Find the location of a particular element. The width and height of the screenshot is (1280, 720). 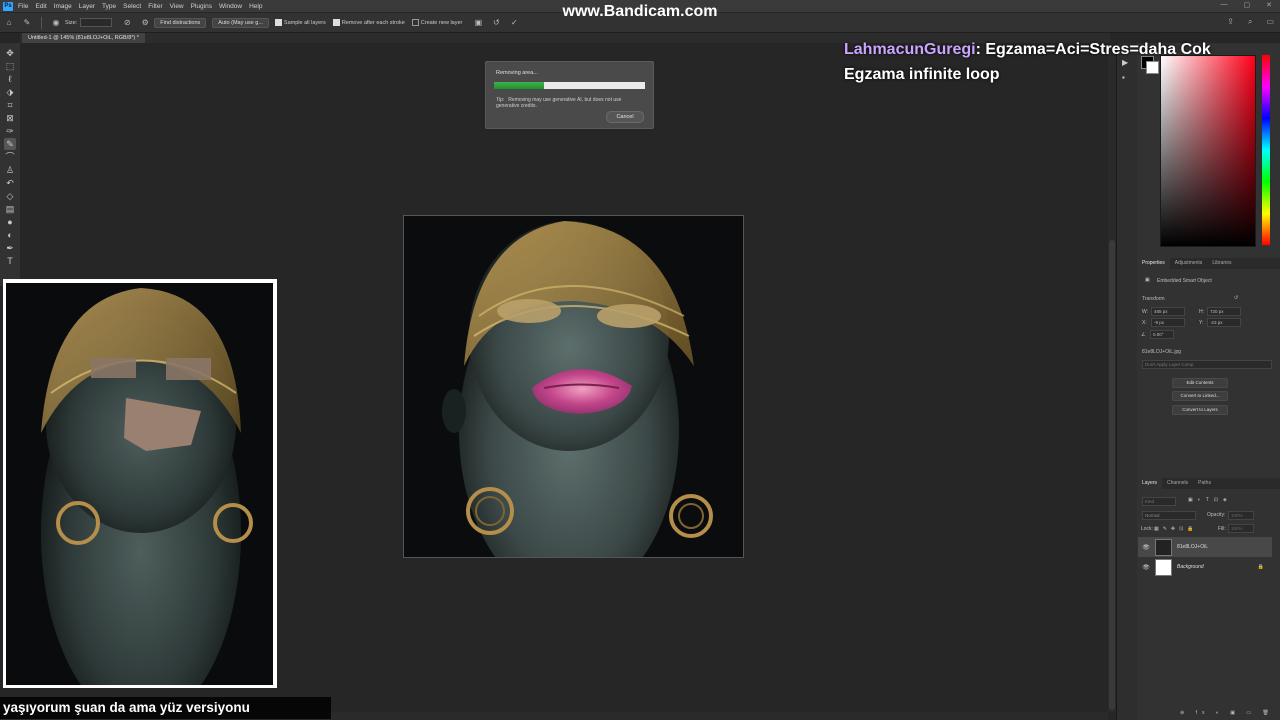

layer-row: 👁 81e8LOJ+OiL is located at coordinates (1205, 547).